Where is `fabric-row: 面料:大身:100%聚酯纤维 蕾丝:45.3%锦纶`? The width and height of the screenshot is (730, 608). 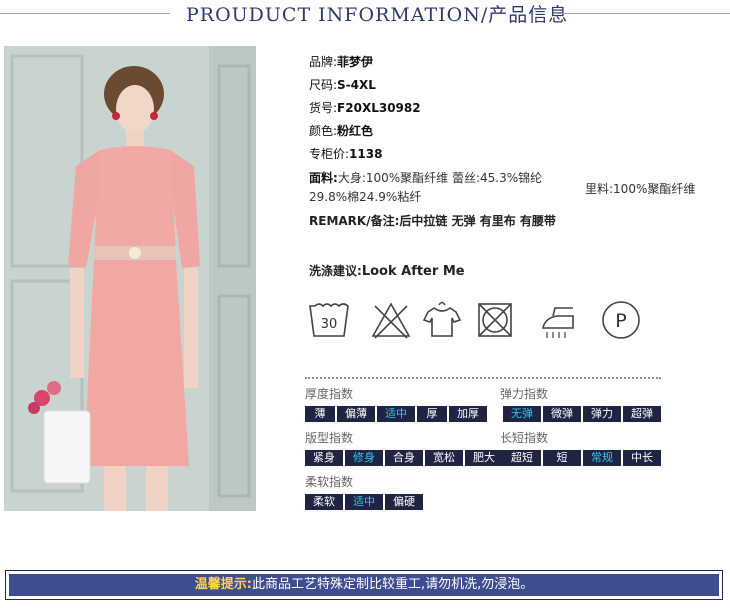
fabric-row: 面料:大身:100%聚酯纤维 蕾丝:45.3%锦纶 is located at coordinates (425, 177).